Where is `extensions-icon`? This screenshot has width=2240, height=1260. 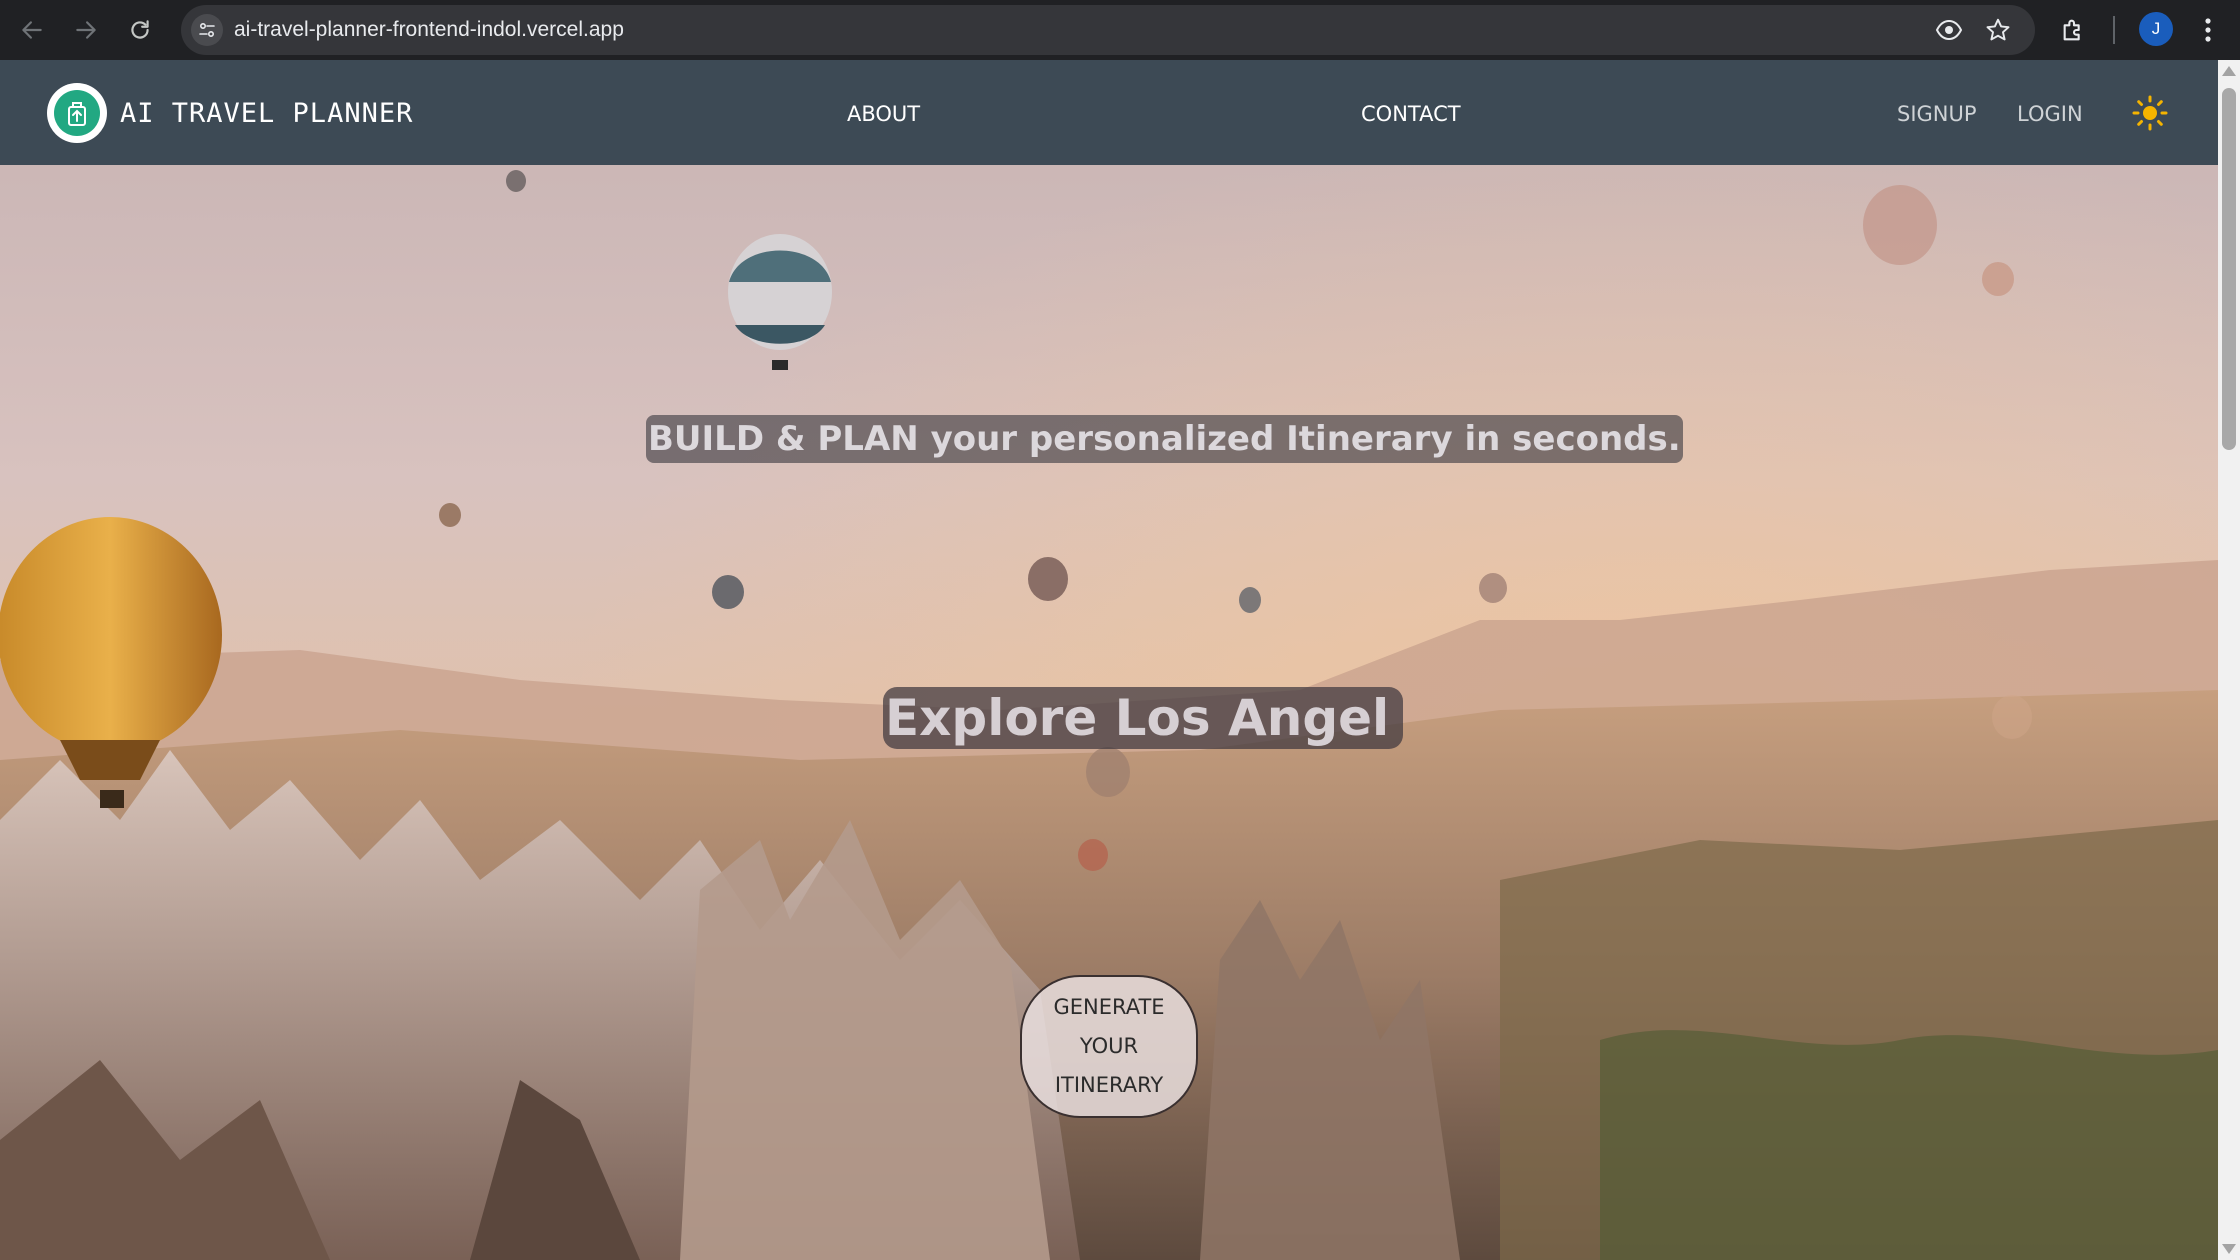
extensions-icon is located at coordinates (2071, 30).